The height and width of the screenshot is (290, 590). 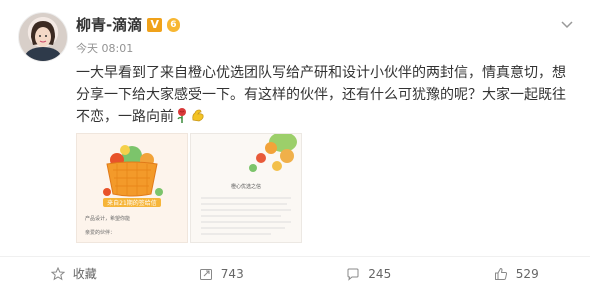 What do you see at coordinates (58, 274) in the screenshot?
I see `star-icon` at bounding box center [58, 274].